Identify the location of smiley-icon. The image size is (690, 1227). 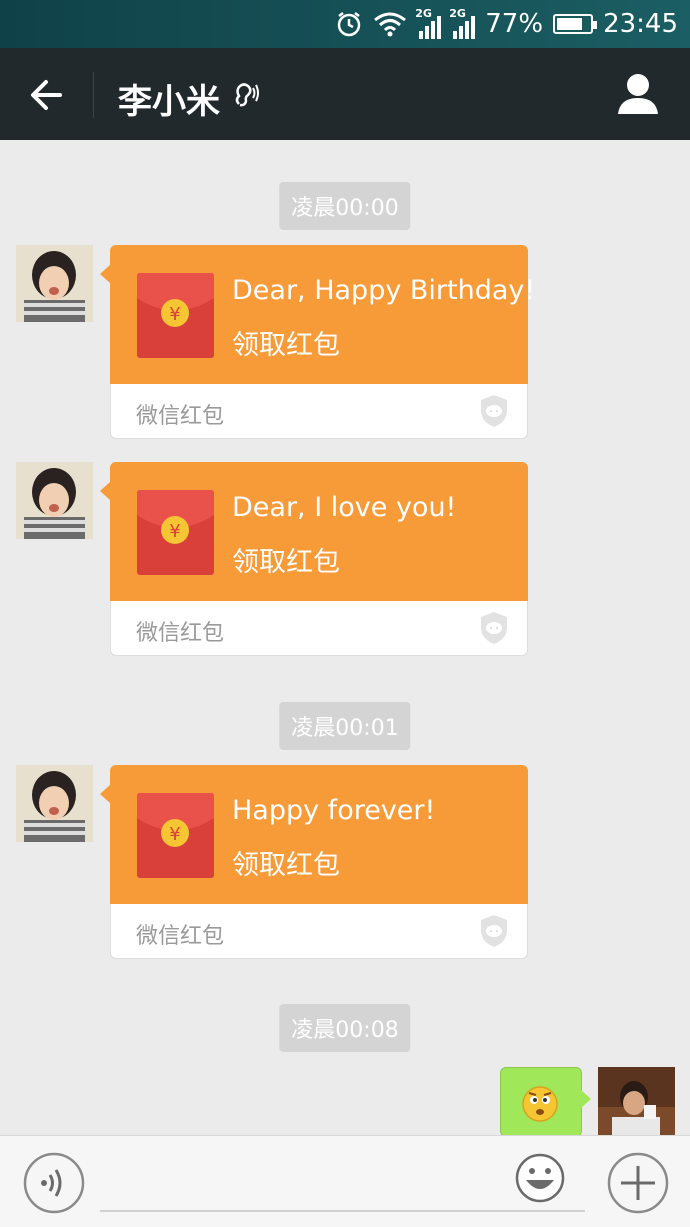
(540, 1178).